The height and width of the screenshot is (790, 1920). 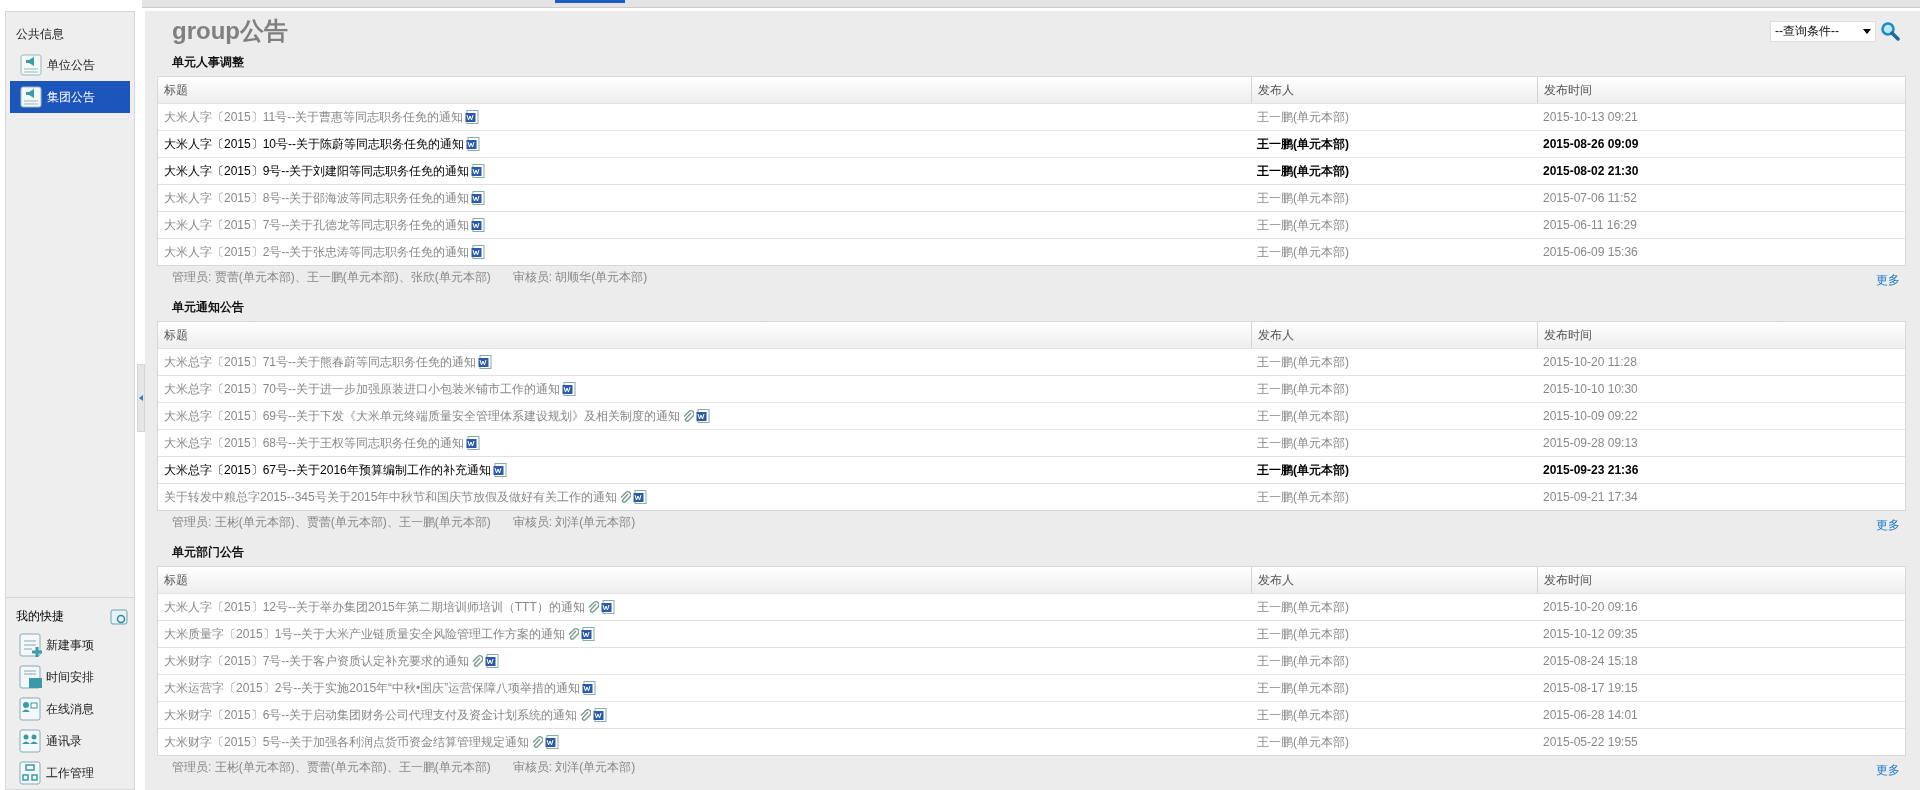 I want to click on notice-link: 大米财字〔2015〕7号--关于客户资质认定补充要求的通知, so click(x=317, y=661).